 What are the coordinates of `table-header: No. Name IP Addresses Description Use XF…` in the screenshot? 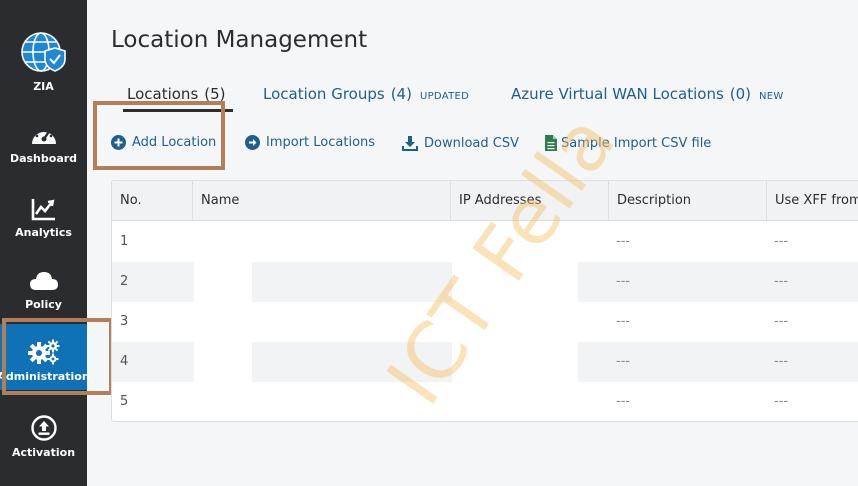 It's located at (485, 201).